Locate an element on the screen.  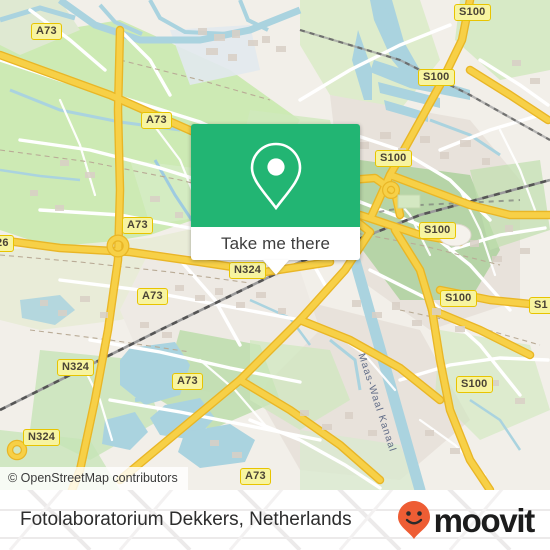
shield-n326-clipped: 26 is located at coordinates (7, 243).